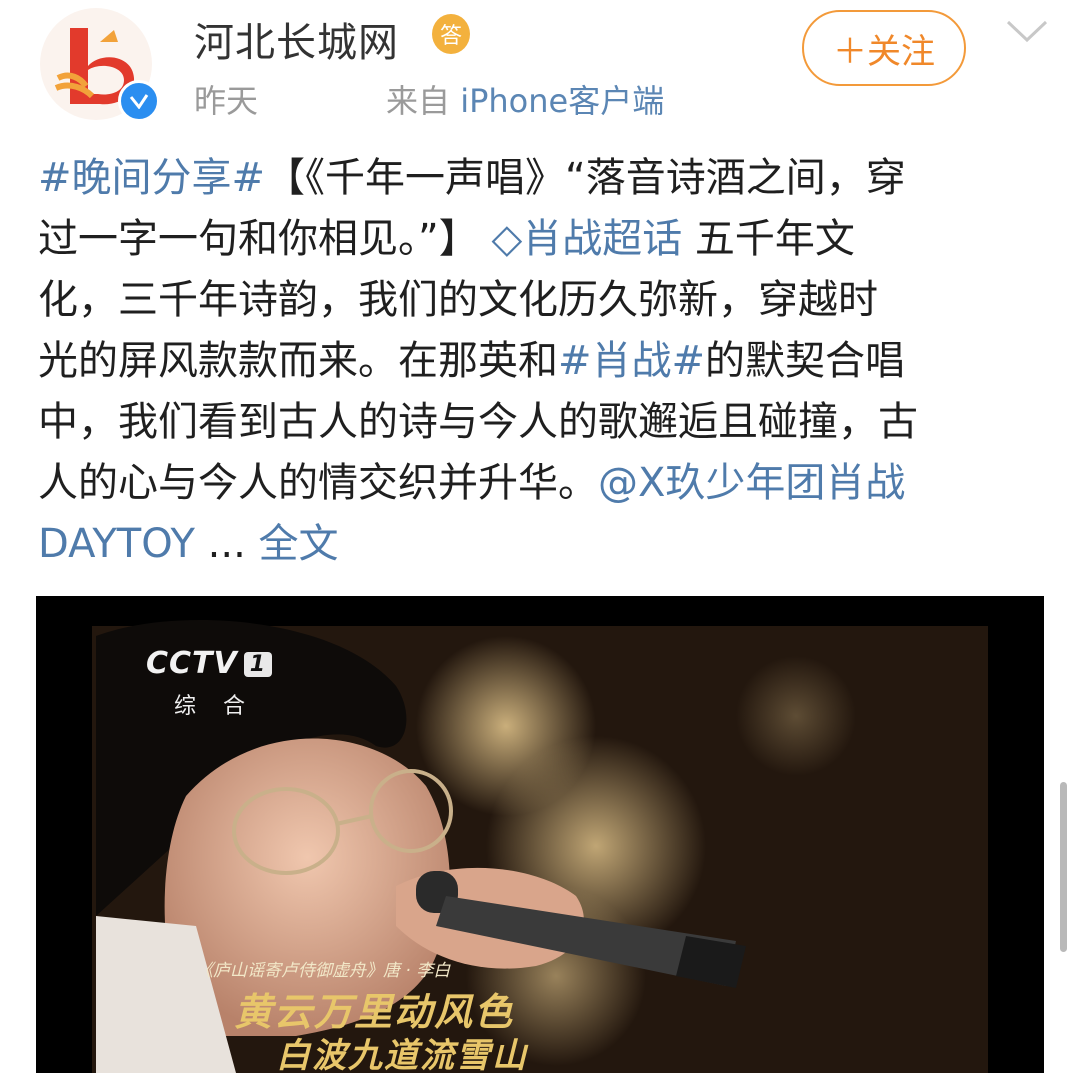 This screenshot has height=1073, width=1080. Describe the element at coordinates (298, 361) in the screenshot. I see `post-text-segment: 光的屏风款款而来。在那英和` at that location.